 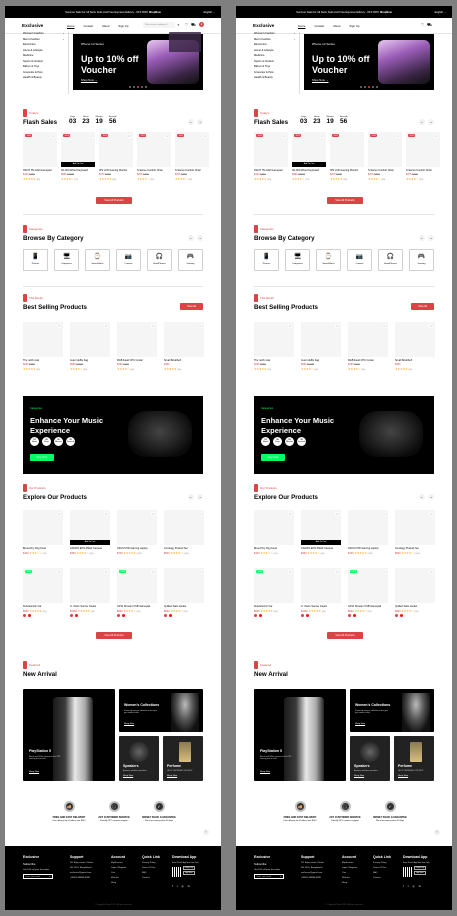 I want to click on linkedin-icon: in, so click(x=420, y=886).